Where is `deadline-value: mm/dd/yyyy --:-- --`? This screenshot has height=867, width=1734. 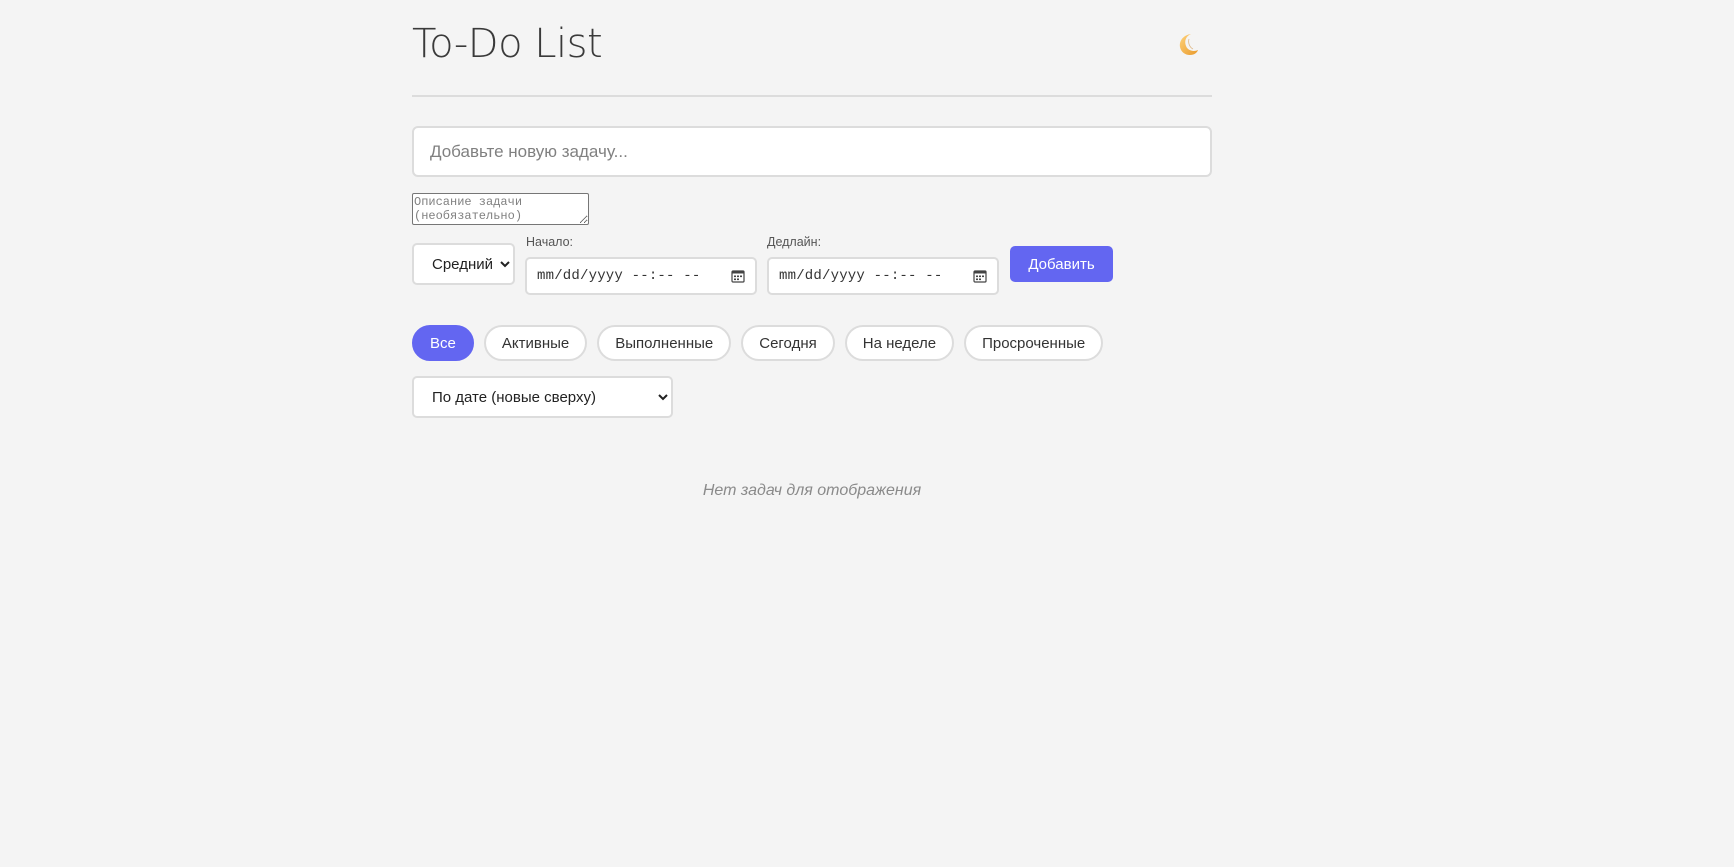
deadline-value: mm/dd/yyyy --:-- -- is located at coordinates (861, 276).